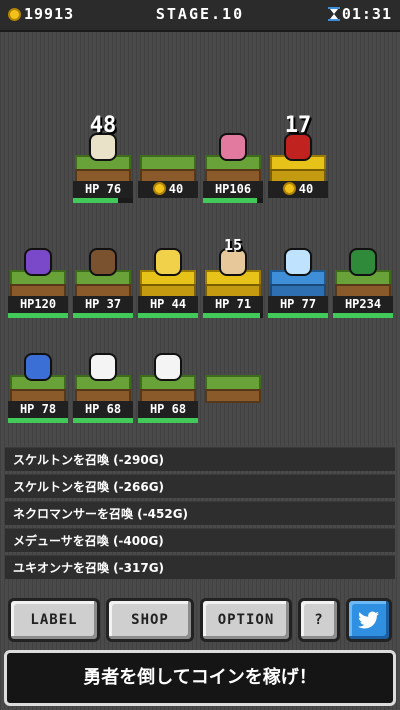 The height and width of the screenshot is (710, 400). What do you see at coordinates (298, 125) in the screenshot?
I see `damage-number: 17` at bounding box center [298, 125].